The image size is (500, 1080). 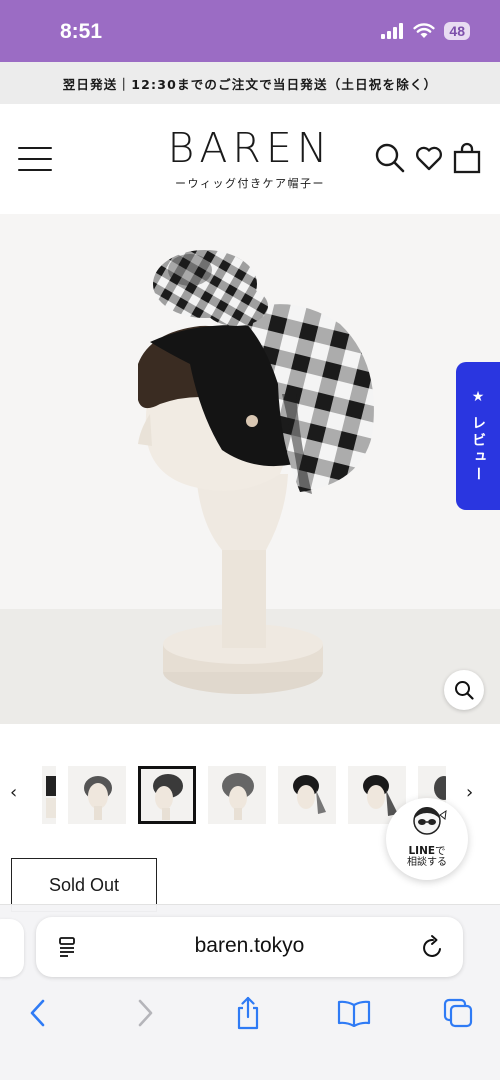 I want to click on tabs-button, so click(x=458, y=1013).